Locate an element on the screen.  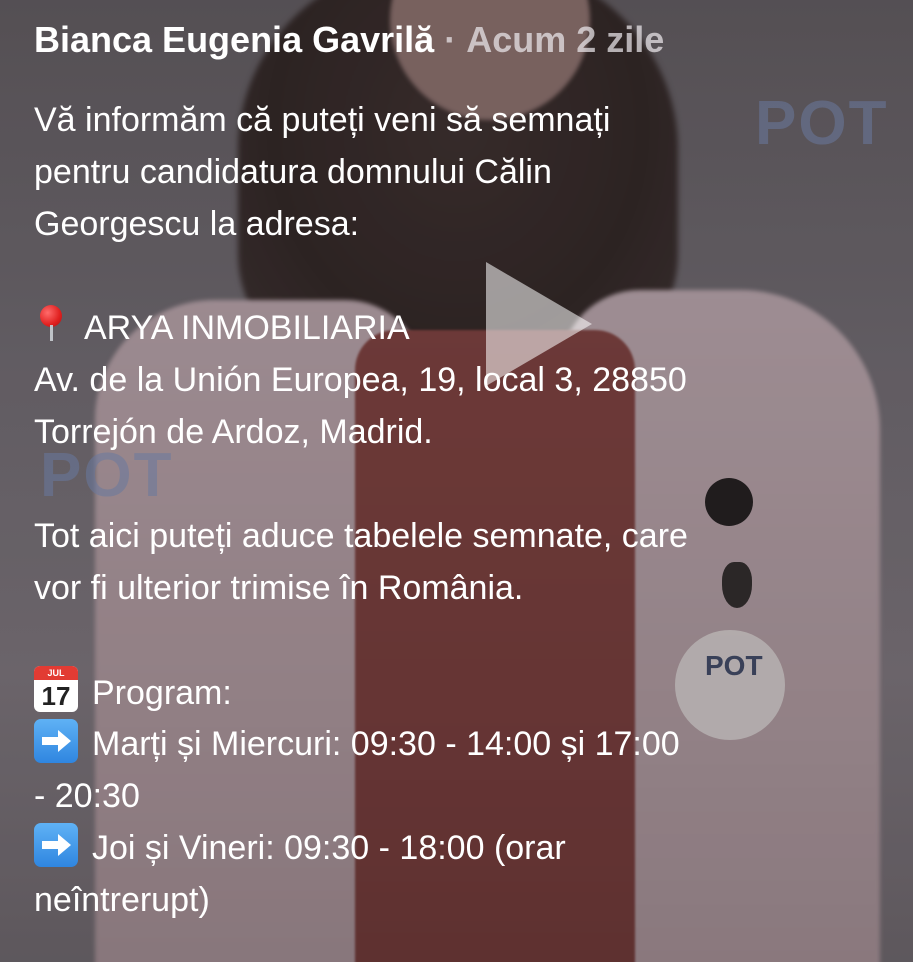
caption-line-schedule: Joi și Vineri: 09:30 - 18:00 (orar is located at coordinates (444, 848).